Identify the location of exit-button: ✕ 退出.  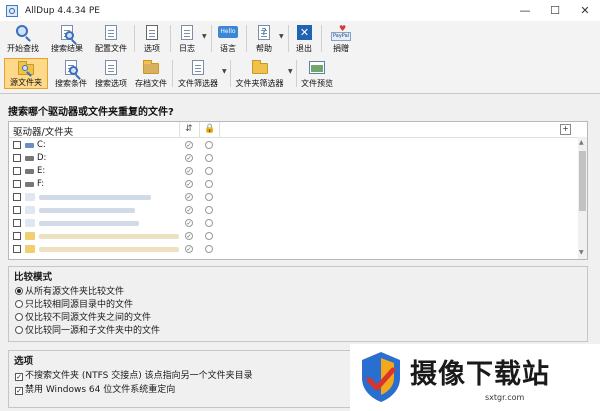
(304, 38).